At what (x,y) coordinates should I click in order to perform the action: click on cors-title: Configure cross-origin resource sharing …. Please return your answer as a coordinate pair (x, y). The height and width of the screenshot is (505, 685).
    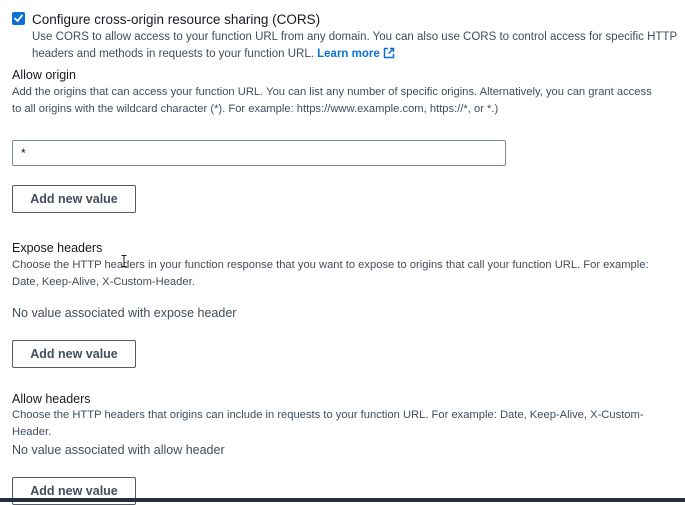
    Looking at the image, I should click on (176, 20).